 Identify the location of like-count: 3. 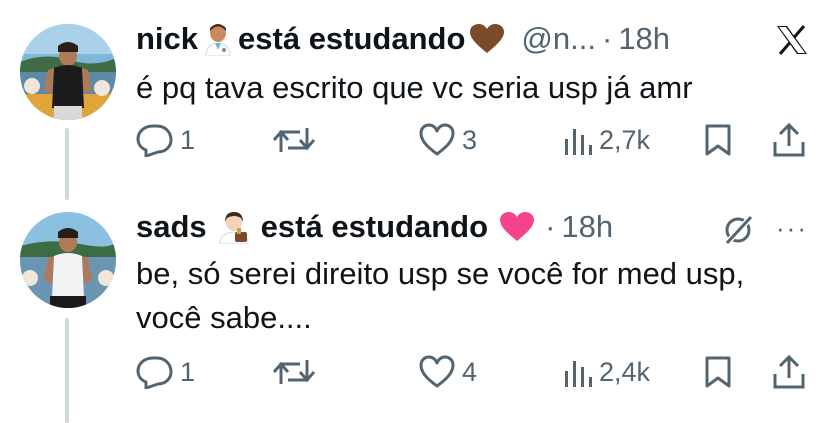
(470, 139).